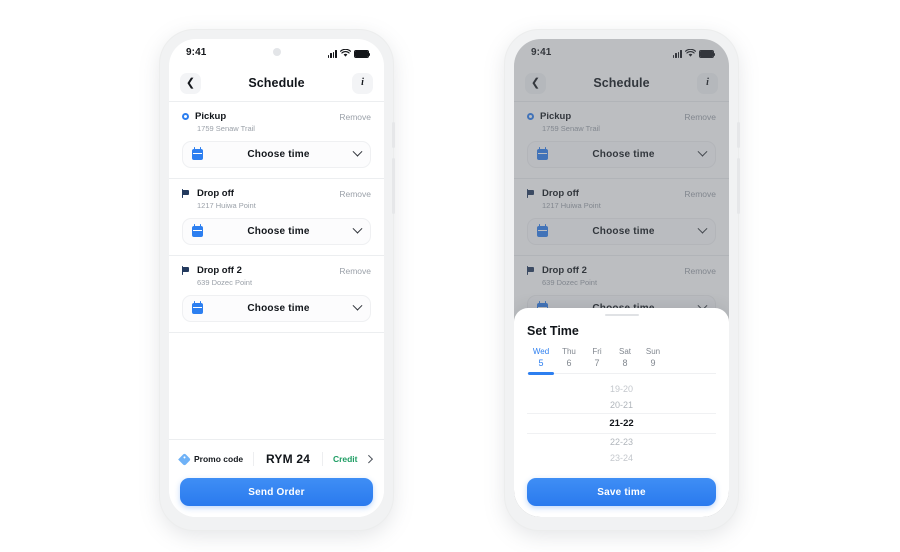 Image resolution: width=900 pixels, height=552 pixels. What do you see at coordinates (276, 116) in the screenshot?
I see `stop-header: Pickup Remove` at bounding box center [276, 116].